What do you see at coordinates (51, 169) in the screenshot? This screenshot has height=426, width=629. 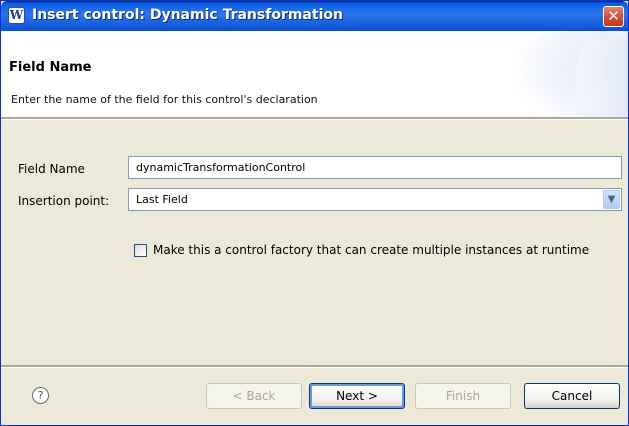 I see `field-name-label: Field Name` at bounding box center [51, 169].